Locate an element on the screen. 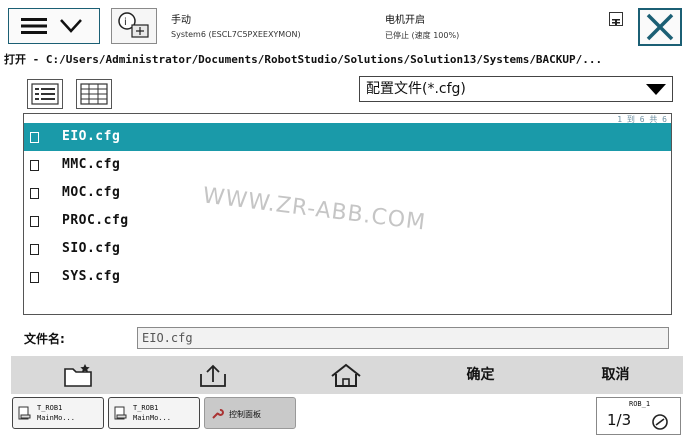 The image size is (693, 441). svg-text: i is located at coordinates (125, 22).